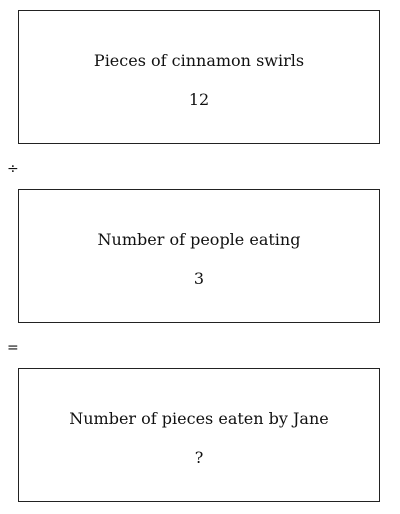 The height and width of the screenshot is (514, 400). I want to click on division-operator: ÷, so click(13, 169).